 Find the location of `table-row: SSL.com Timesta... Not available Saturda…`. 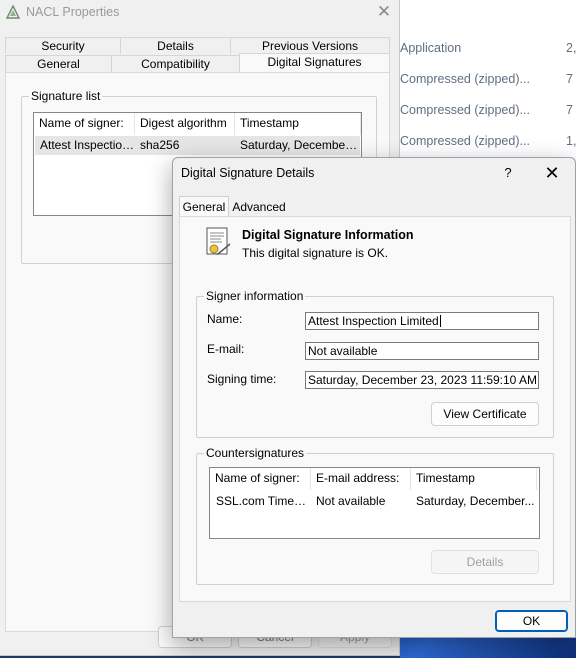

table-row: SSL.com Timesta... Not available Saturda… is located at coordinates (374, 501).